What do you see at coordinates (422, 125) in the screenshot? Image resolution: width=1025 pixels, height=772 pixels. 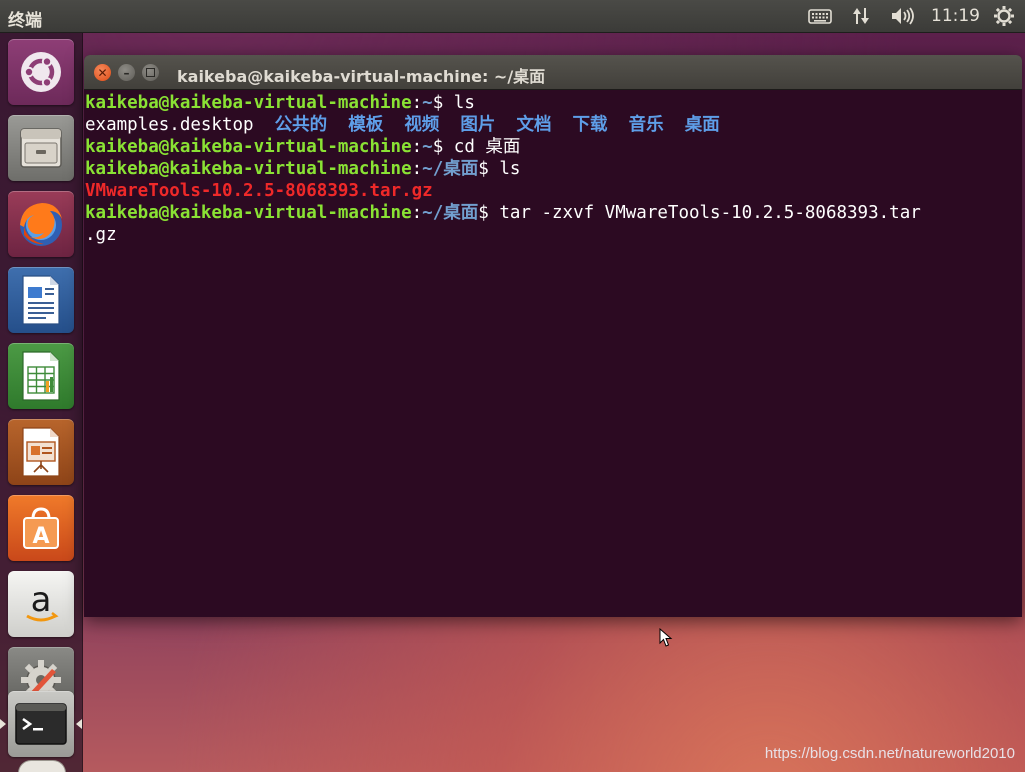 I see `dir-entry: 视频` at bounding box center [422, 125].